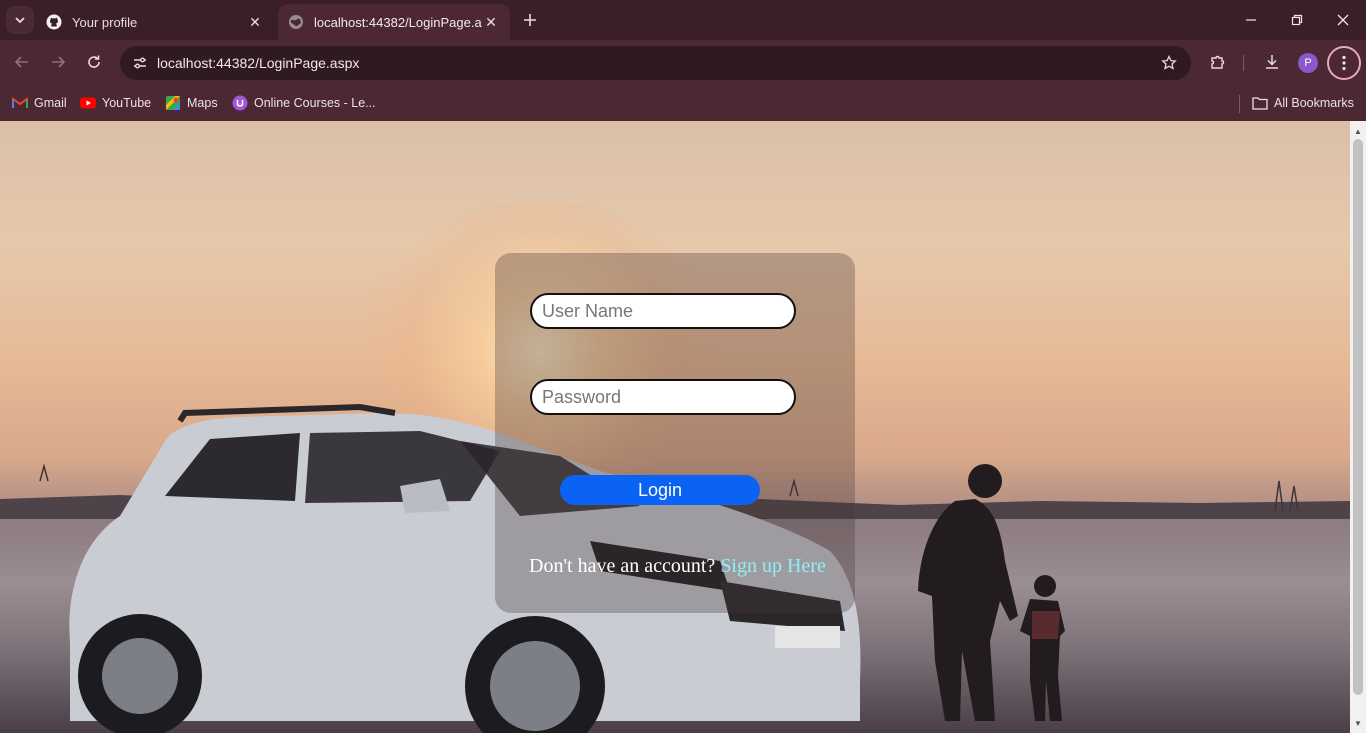 This screenshot has height=733, width=1366. What do you see at coordinates (258, 63) in the screenshot?
I see `url-text: localhost:44382/LoginPage.aspx` at bounding box center [258, 63].